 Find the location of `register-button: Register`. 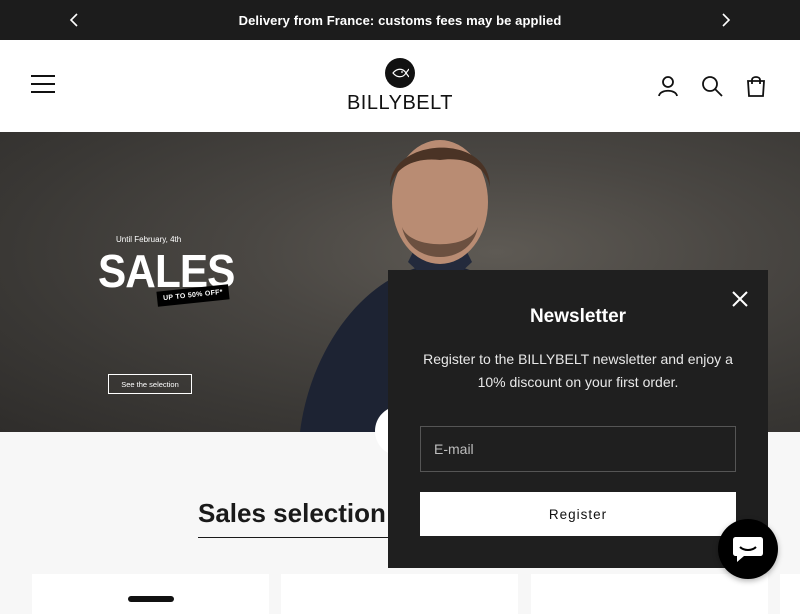

register-button: Register is located at coordinates (578, 514).